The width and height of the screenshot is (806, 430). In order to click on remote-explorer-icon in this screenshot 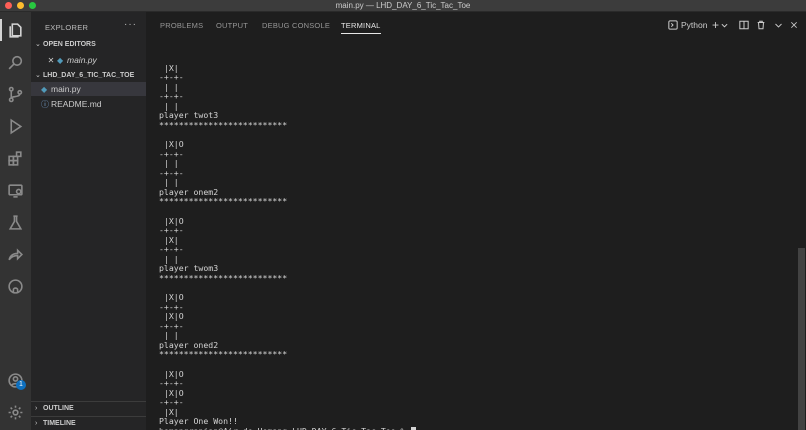, I will do `click(15, 190)`.